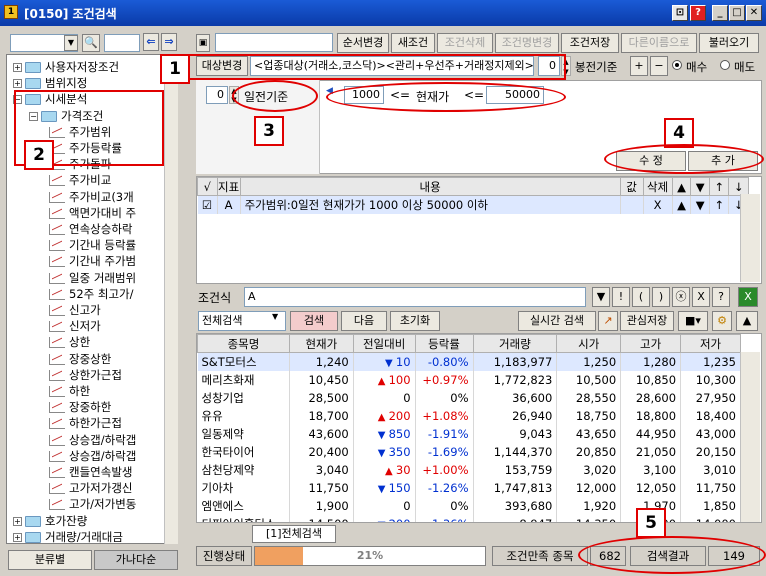 The image size is (766, 576). What do you see at coordinates (658, 204) in the screenshot?
I see `condition-cell-del: X` at bounding box center [658, 204].